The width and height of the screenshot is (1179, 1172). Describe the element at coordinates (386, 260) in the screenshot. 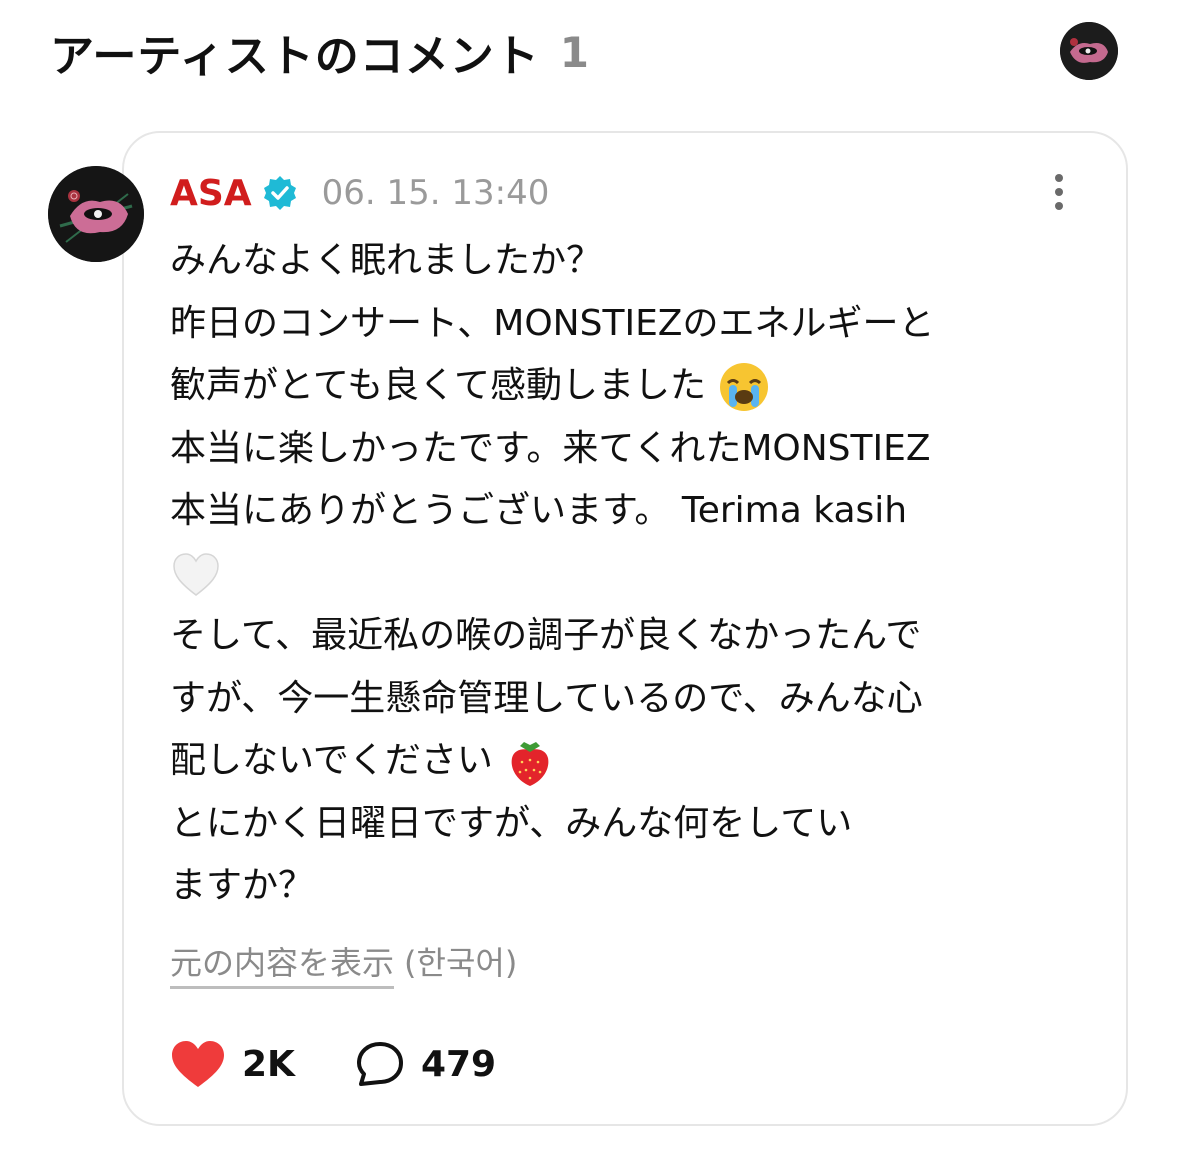

I see `comment-line: みんなよく眠れましたか？` at that location.